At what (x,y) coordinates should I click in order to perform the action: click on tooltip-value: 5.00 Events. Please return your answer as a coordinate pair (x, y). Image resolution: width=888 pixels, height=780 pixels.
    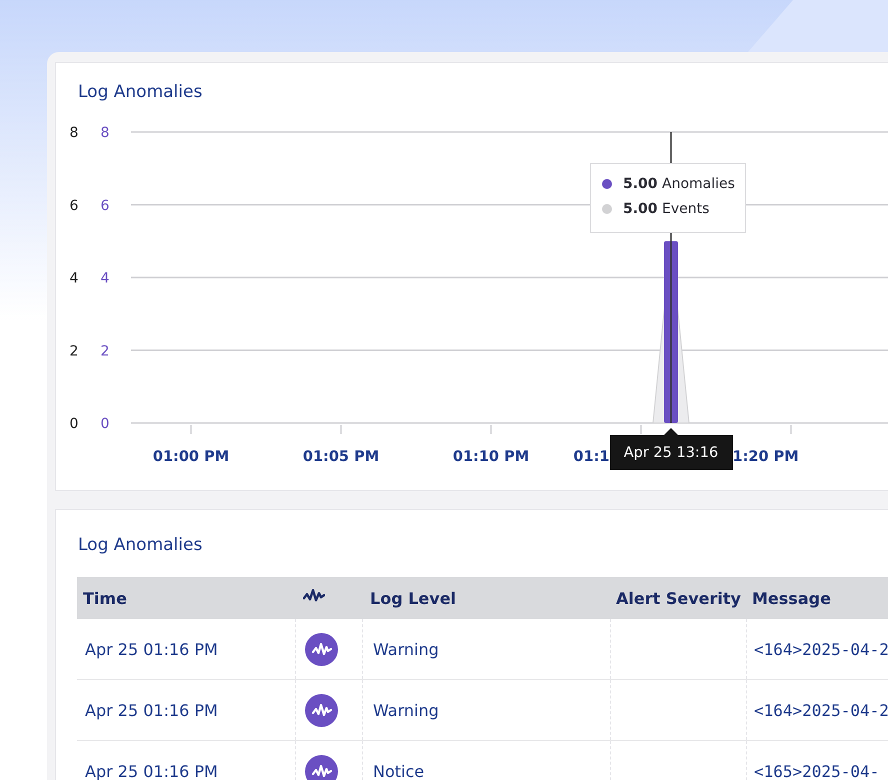
    Looking at the image, I should click on (666, 209).